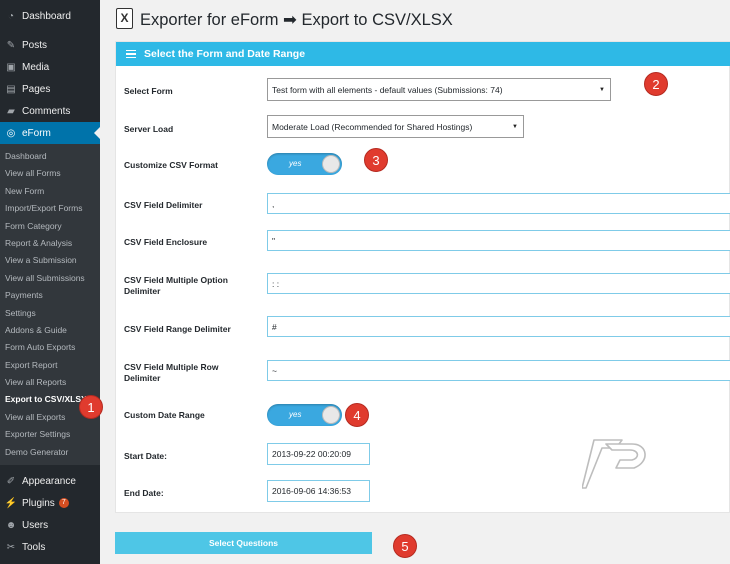  I want to click on menu-label: Media, so click(36, 67).